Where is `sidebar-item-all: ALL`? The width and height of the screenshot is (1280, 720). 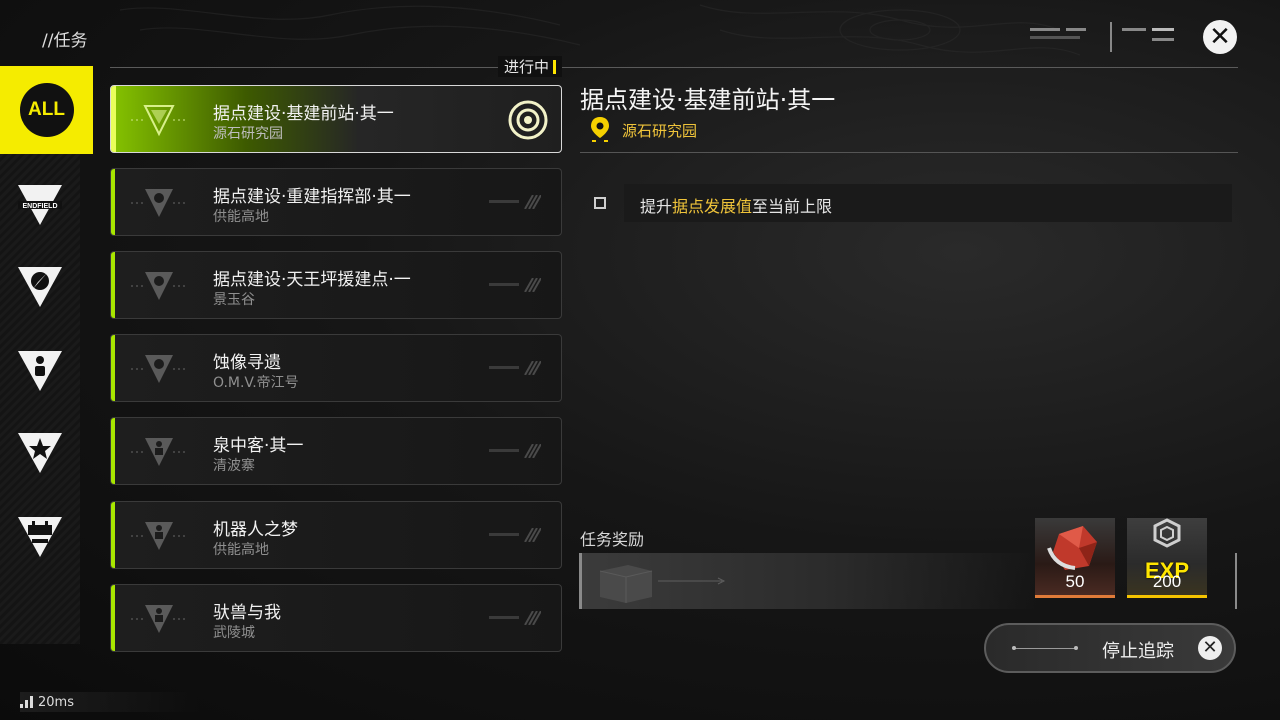 sidebar-item-all: ALL is located at coordinates (46, 110).